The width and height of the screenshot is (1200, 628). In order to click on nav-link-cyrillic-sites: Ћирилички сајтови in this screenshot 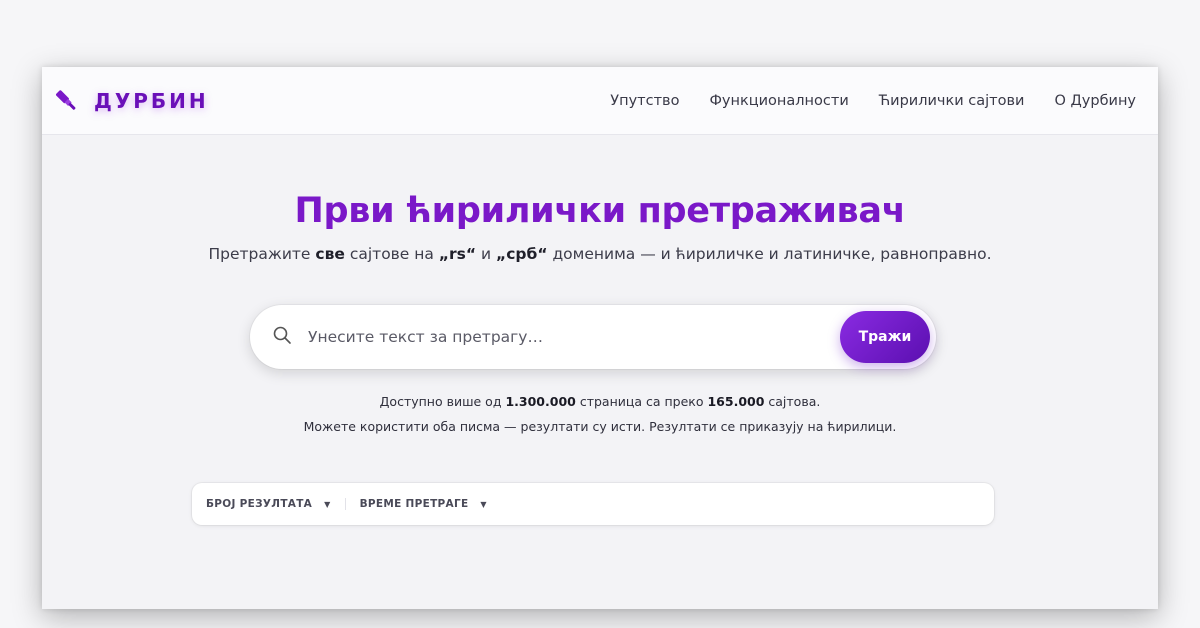, I will do `click(952, 101)`.